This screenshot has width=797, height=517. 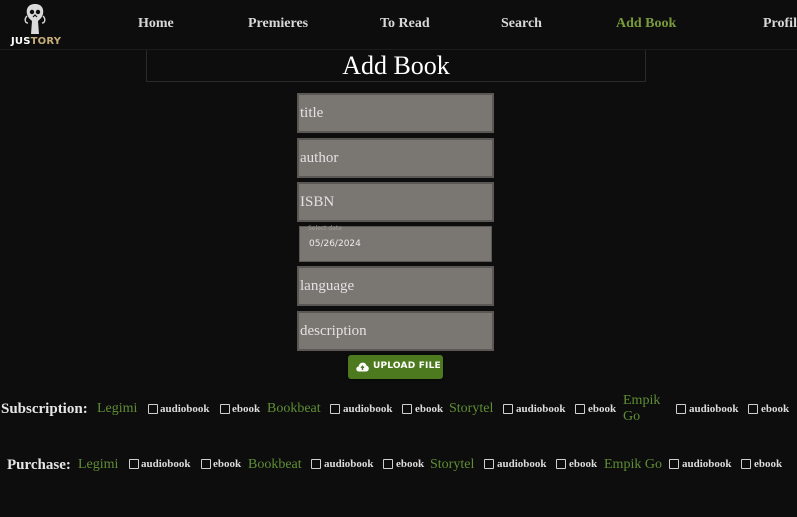 What do you see at coordinates (583, 464) in the screenshot?
I see `purchase-storytel-ebook-label: ebook` at bounding box center [583, 464].